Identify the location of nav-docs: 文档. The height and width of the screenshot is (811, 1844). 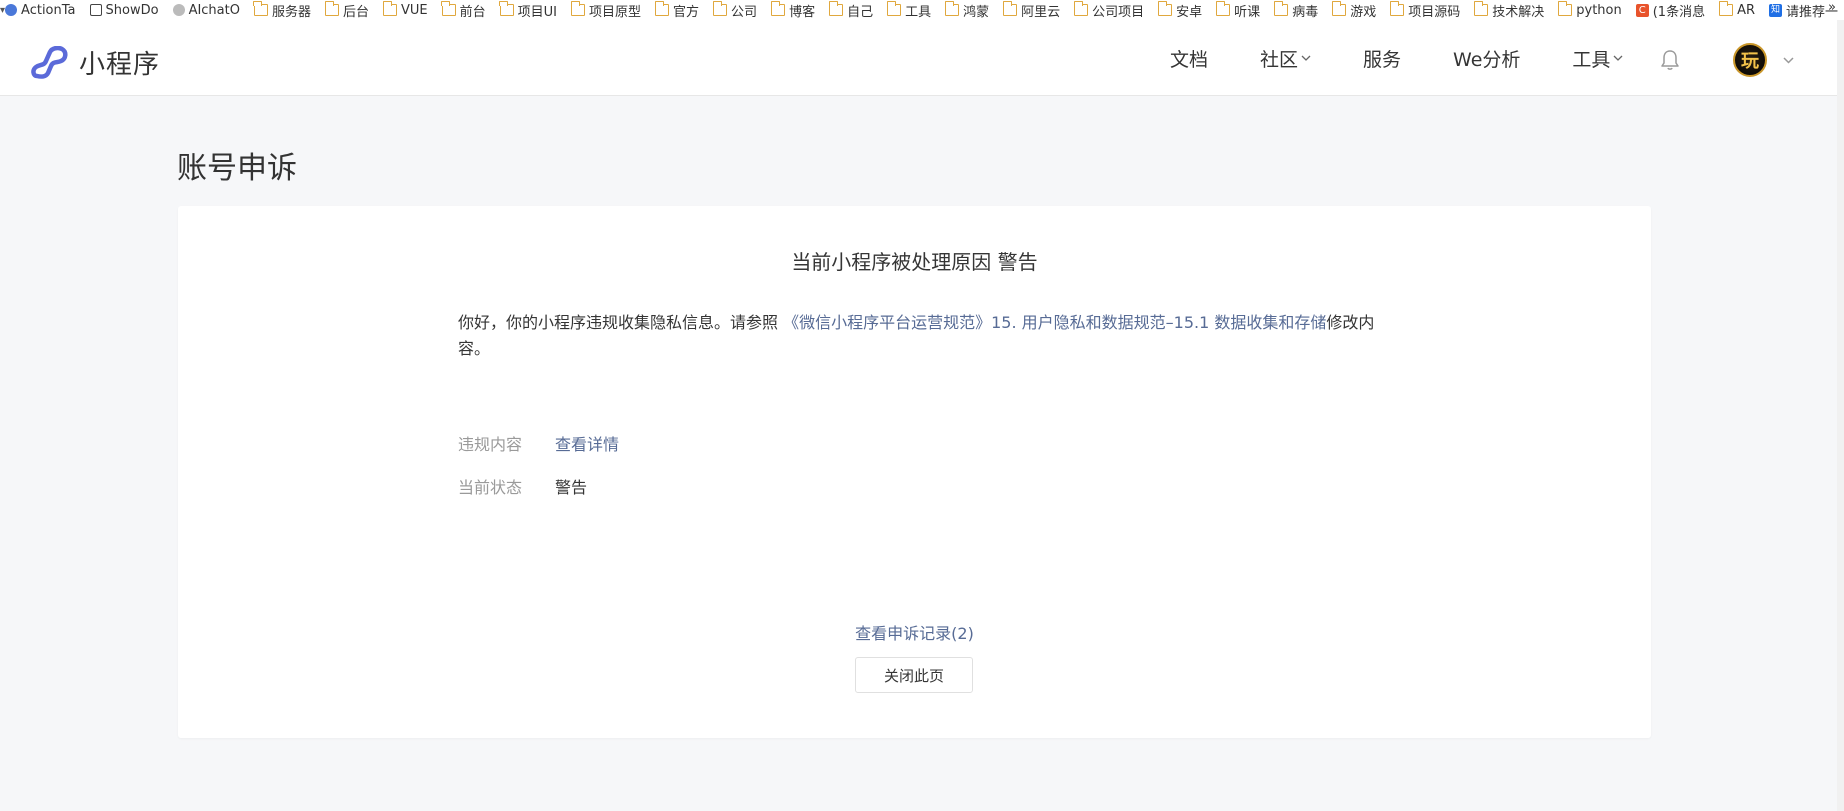
(1189, 58).